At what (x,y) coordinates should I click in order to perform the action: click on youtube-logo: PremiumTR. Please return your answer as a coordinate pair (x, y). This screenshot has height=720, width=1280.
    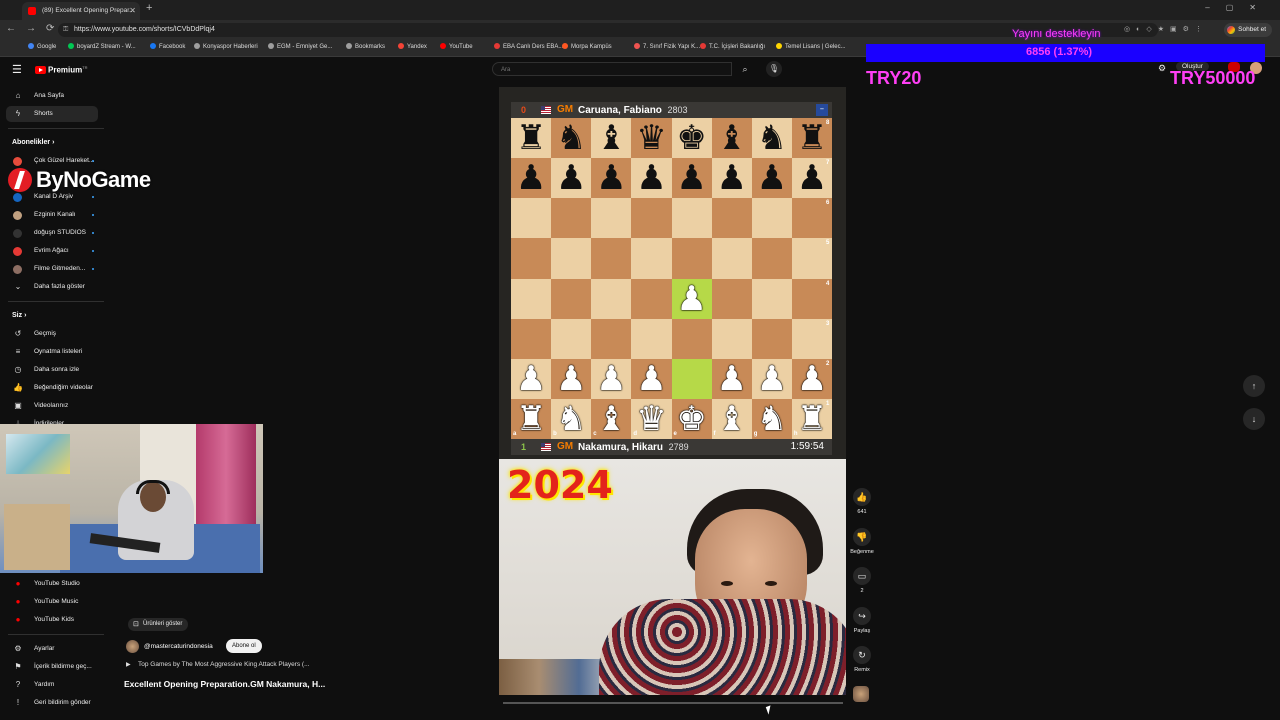
    Looking at the image, I should click on (61, 70).